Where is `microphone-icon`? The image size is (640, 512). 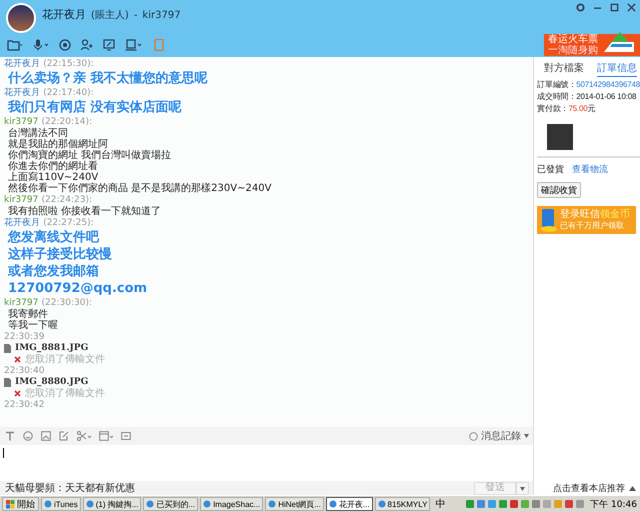
microphone-icon is located at coordinates (41, 45).